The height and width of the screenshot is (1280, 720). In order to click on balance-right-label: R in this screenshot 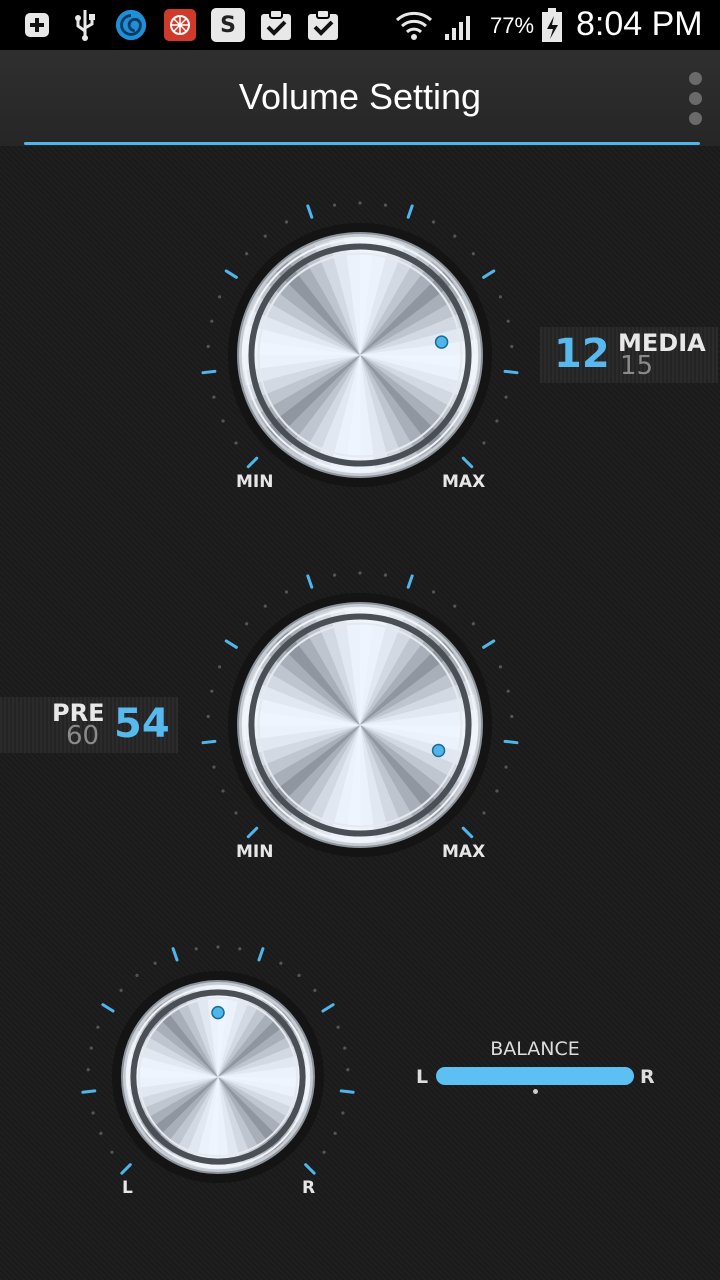, I will do `click(647, 1077)`.